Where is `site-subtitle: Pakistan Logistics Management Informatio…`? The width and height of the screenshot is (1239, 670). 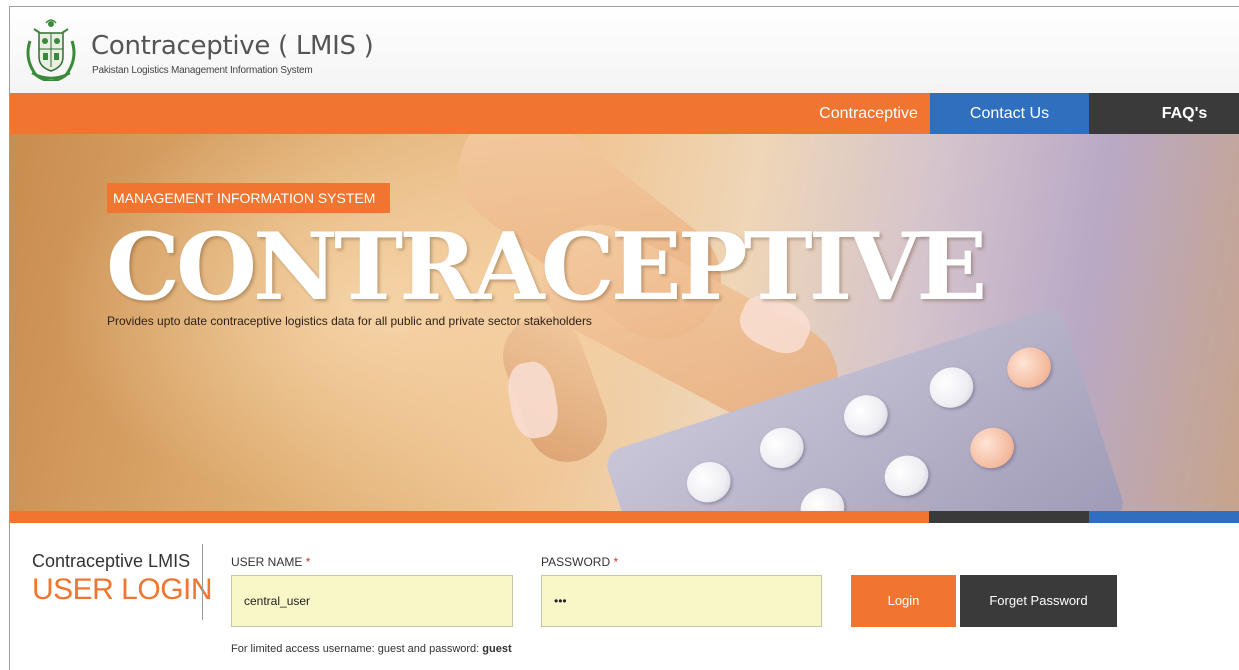 site-subtitle: Pakistan Logistics Management Informatio… is located at coordinates (202, 70).